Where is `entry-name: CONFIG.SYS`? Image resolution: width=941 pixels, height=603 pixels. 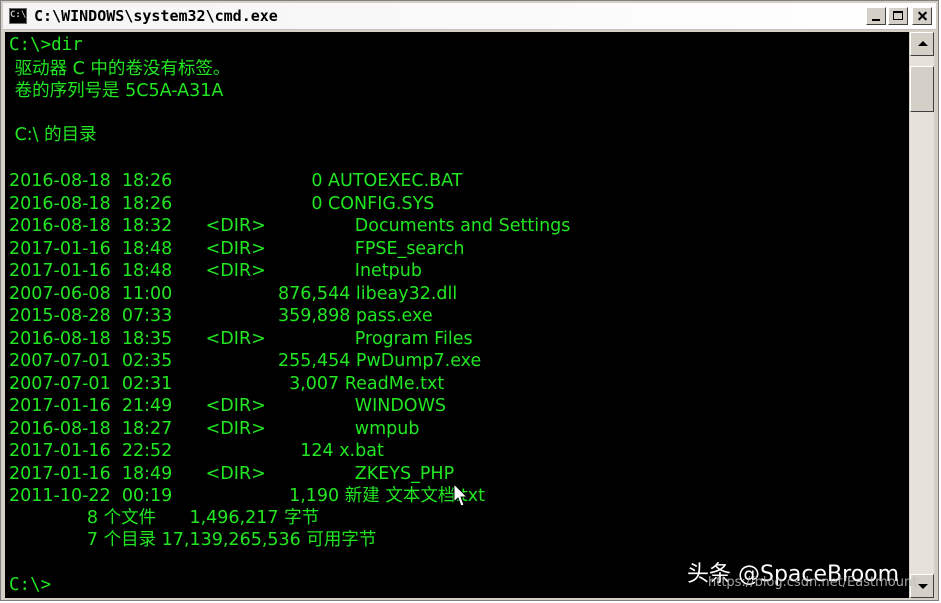 entry-name: CONFIG.SYS is located at coordinates (378, 203).